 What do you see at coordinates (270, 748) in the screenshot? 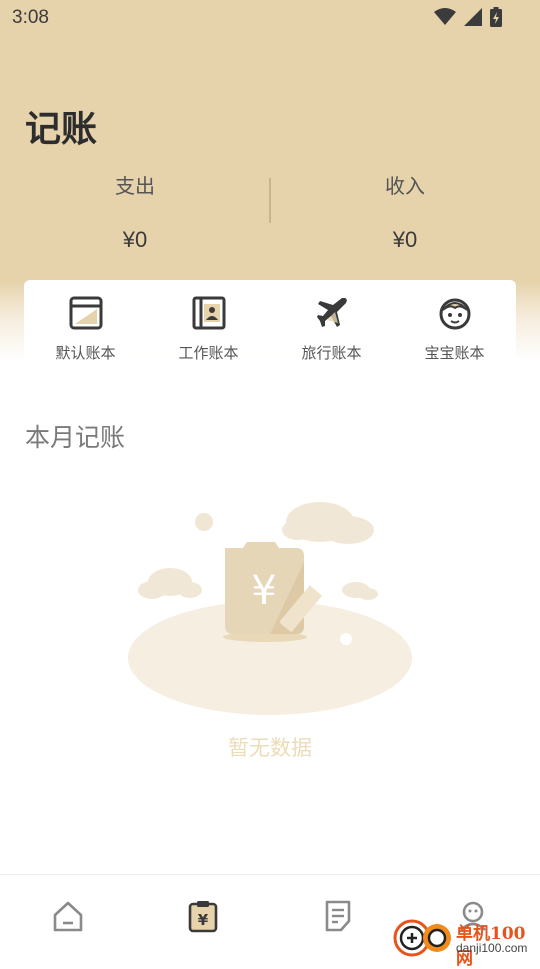
I see `empty-state-text: 暂无数据` at bounding box center [270, 748].